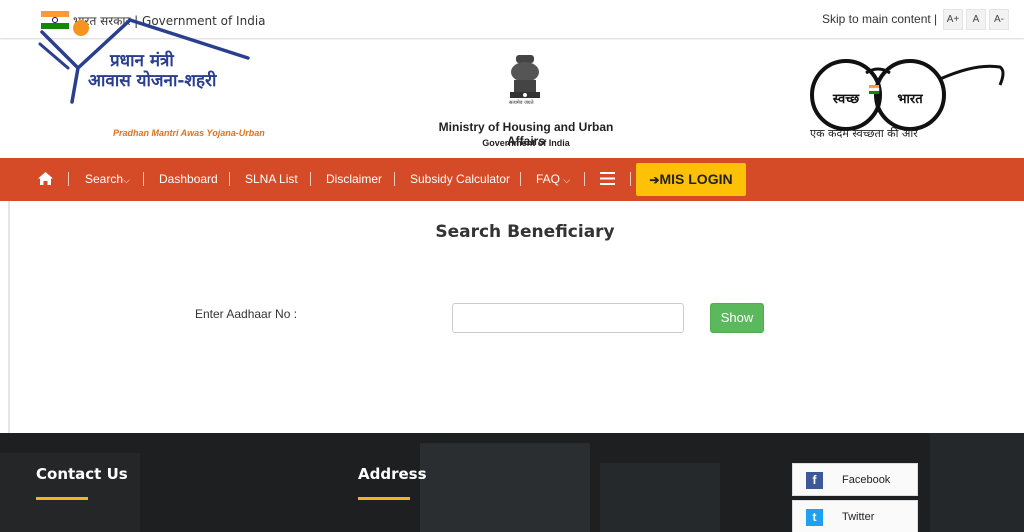 This screenshot has height=532, width=1024. Describe the element at coordinates (846, 99) in the screenshot. I see `swachh-left-text: स्वच्छ` at that location.